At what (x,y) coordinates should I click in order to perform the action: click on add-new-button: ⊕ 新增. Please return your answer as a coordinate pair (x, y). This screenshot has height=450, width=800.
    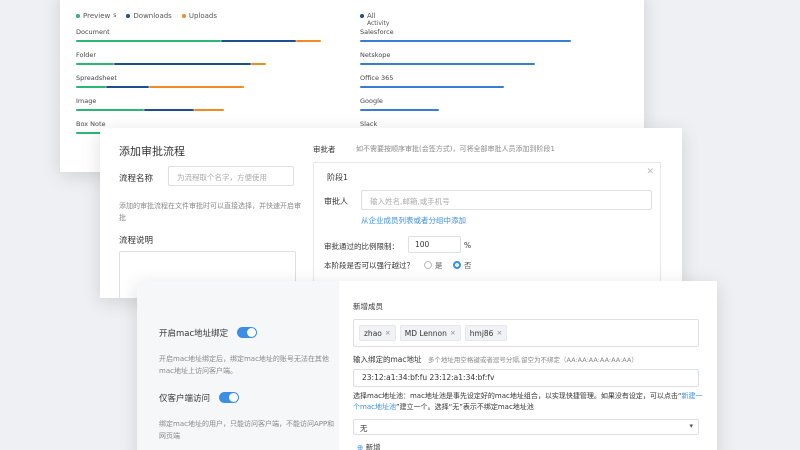
    Looking at the image, I should click on (369, 446).